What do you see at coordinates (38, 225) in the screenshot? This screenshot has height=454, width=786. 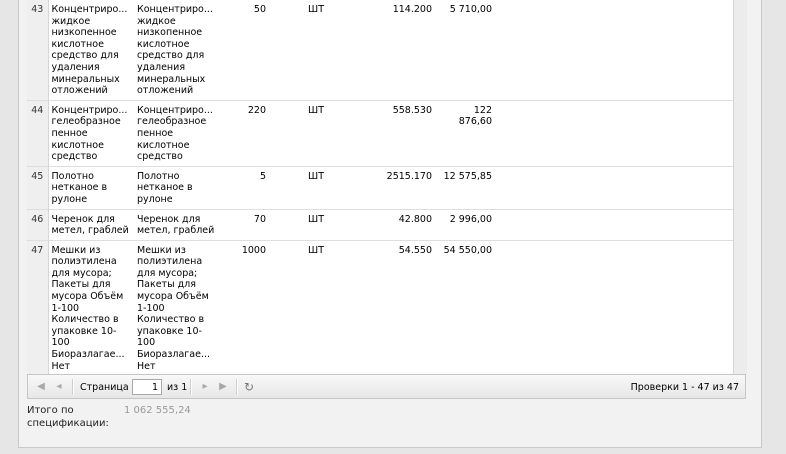 I see `row-number: 46` at bounding box center [38, 225].